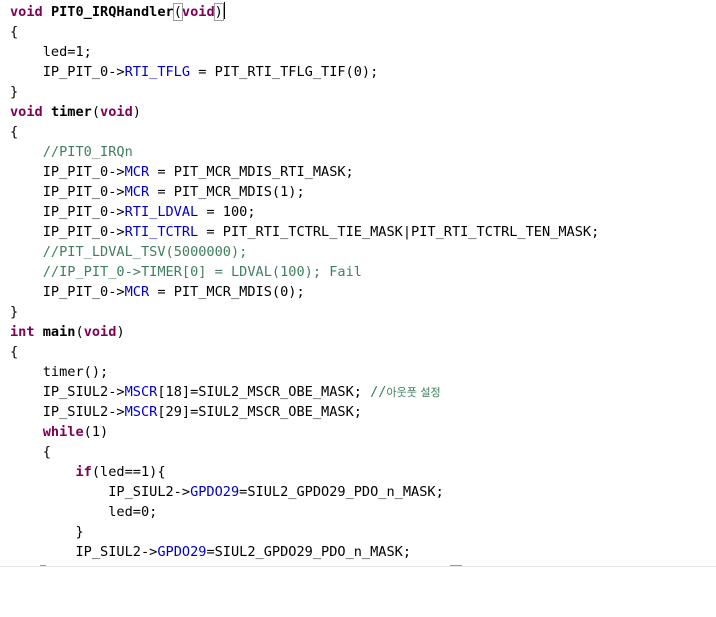  Describe the element at coordinates (59, 372) in the screenshot. I see `code-line: timer();` at that location.